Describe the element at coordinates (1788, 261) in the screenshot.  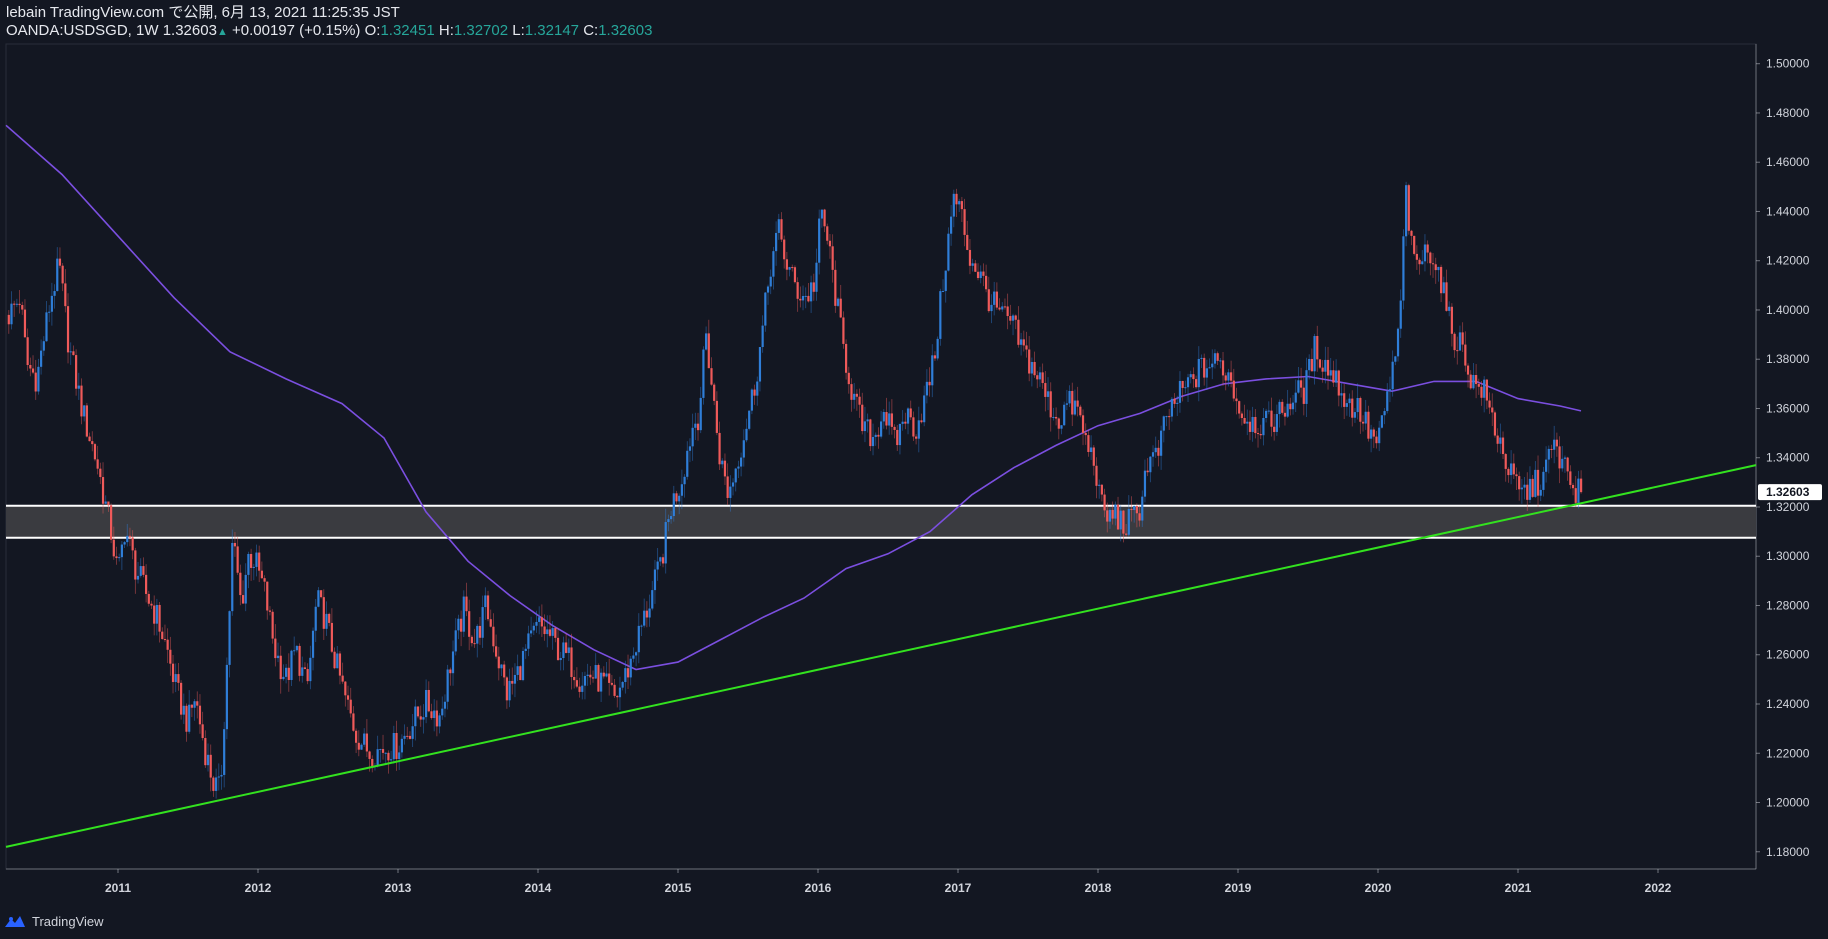
I see `y-tick-label: 1.42000` at that location.